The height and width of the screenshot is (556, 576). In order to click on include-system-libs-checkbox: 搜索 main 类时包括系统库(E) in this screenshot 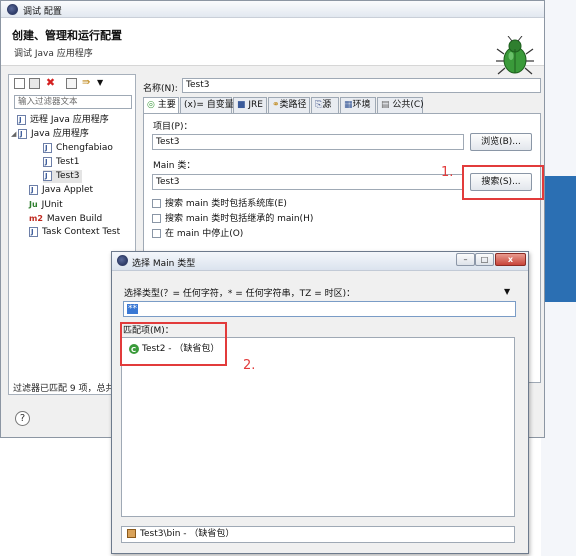, I will do `click(219, 202)`.